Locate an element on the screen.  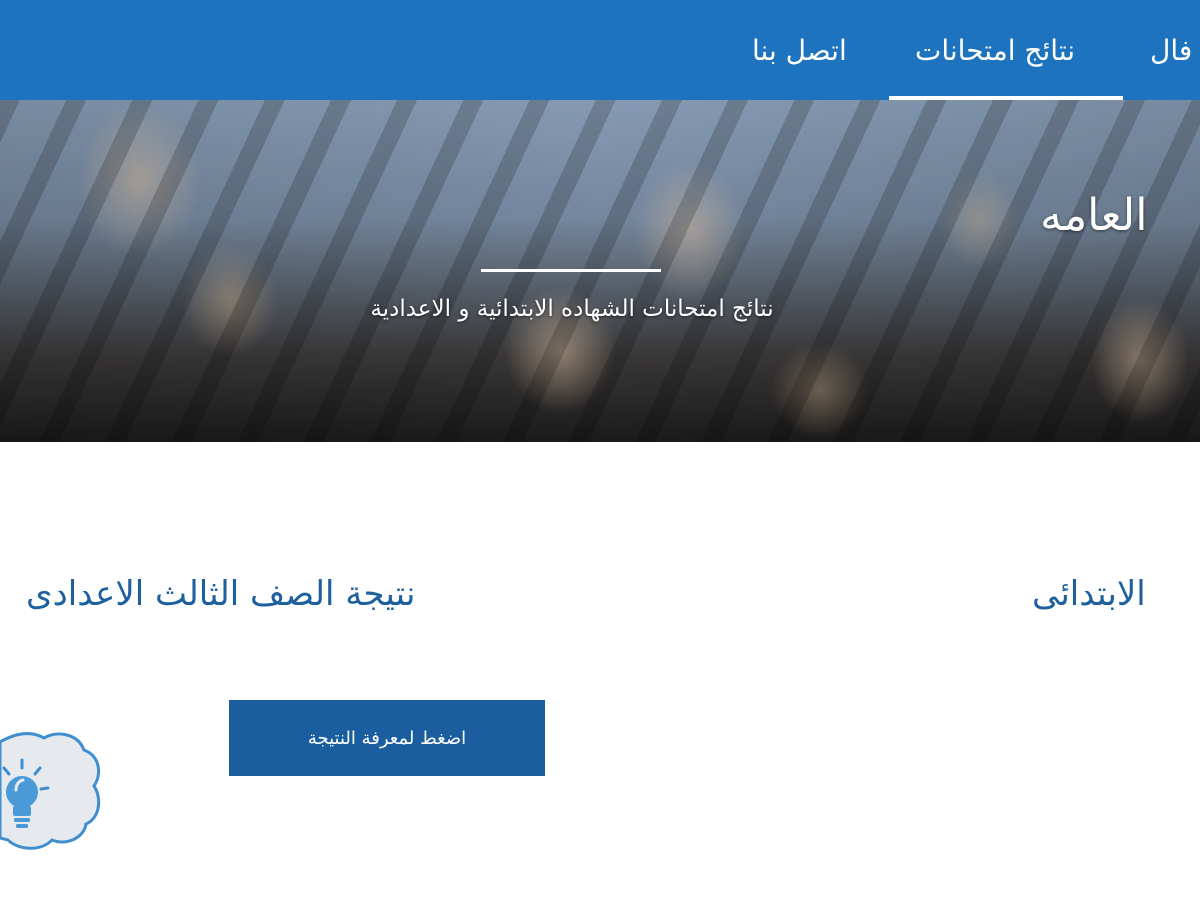
hero-divider is located at coordinates (571, 270).